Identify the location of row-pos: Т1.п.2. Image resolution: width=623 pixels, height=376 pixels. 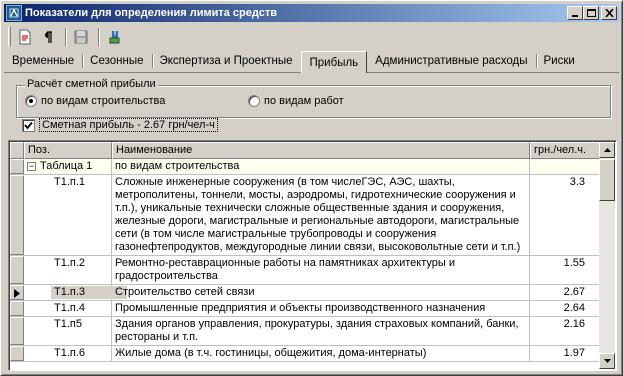
(68, 270).